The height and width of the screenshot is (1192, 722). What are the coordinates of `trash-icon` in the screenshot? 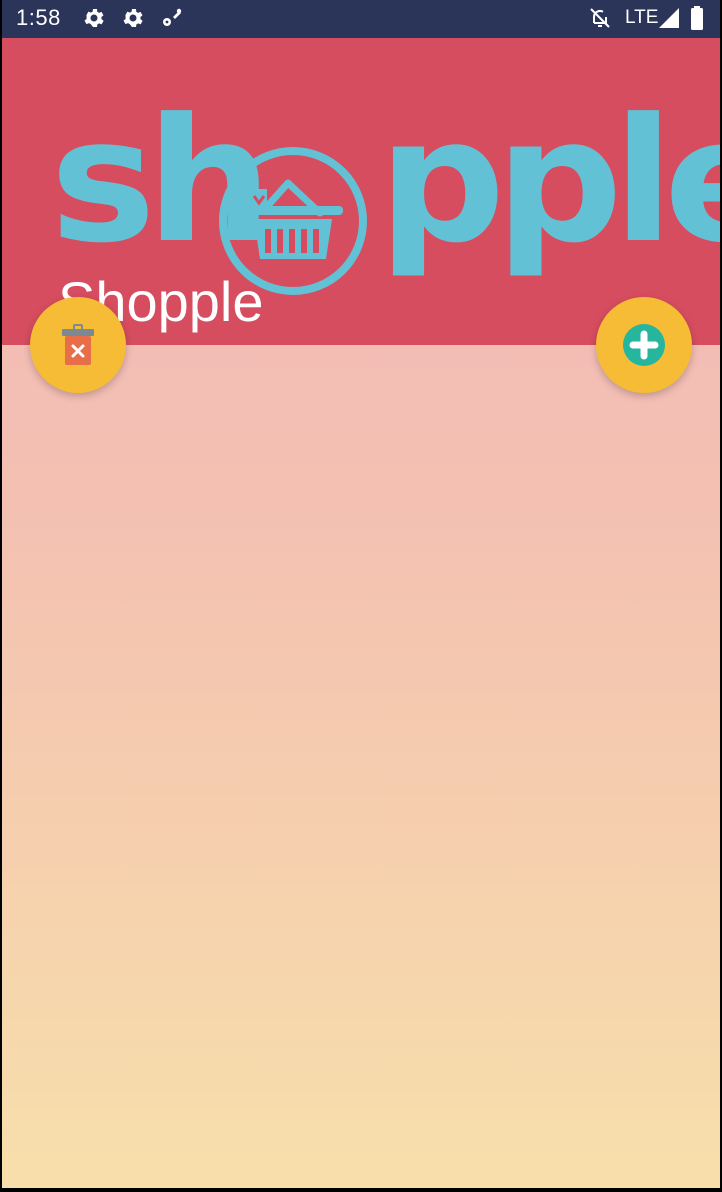 It's located at (78, 344).